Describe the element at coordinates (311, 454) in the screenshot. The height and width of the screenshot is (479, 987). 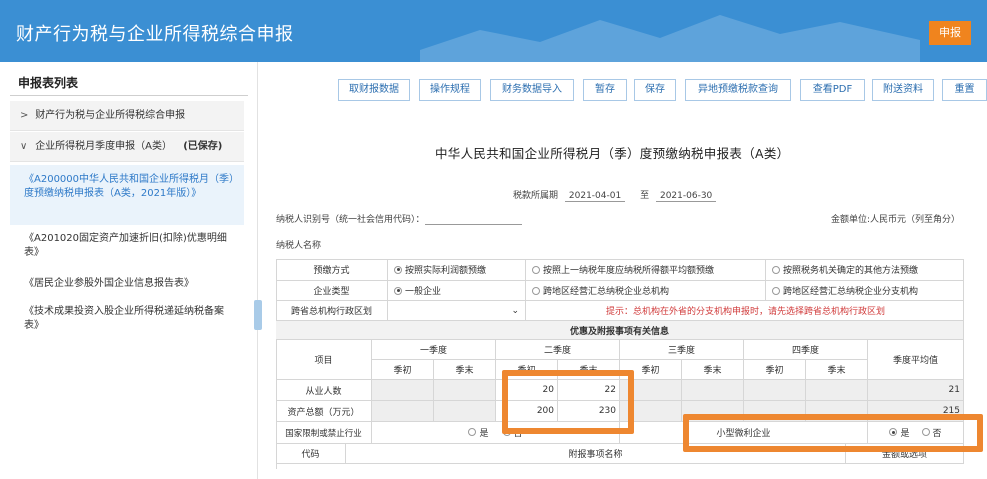
I see `code-header: 代码` at that location.